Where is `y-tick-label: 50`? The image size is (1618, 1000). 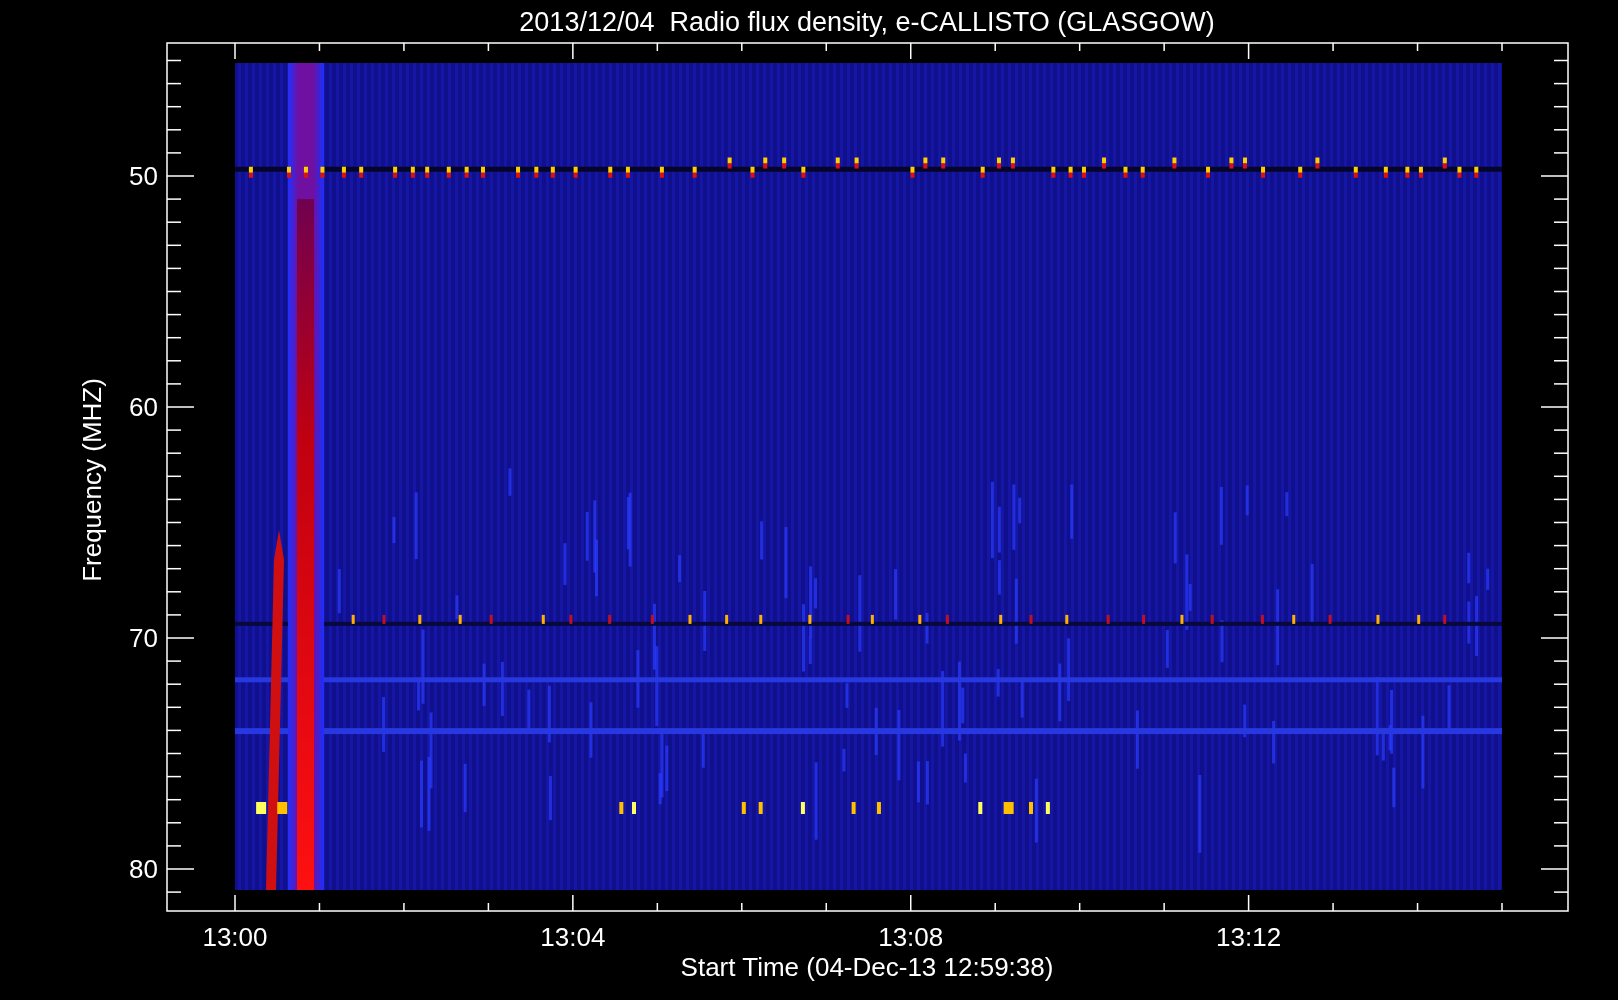 y-tick-label: 50 is located at coordinates (143, 176).